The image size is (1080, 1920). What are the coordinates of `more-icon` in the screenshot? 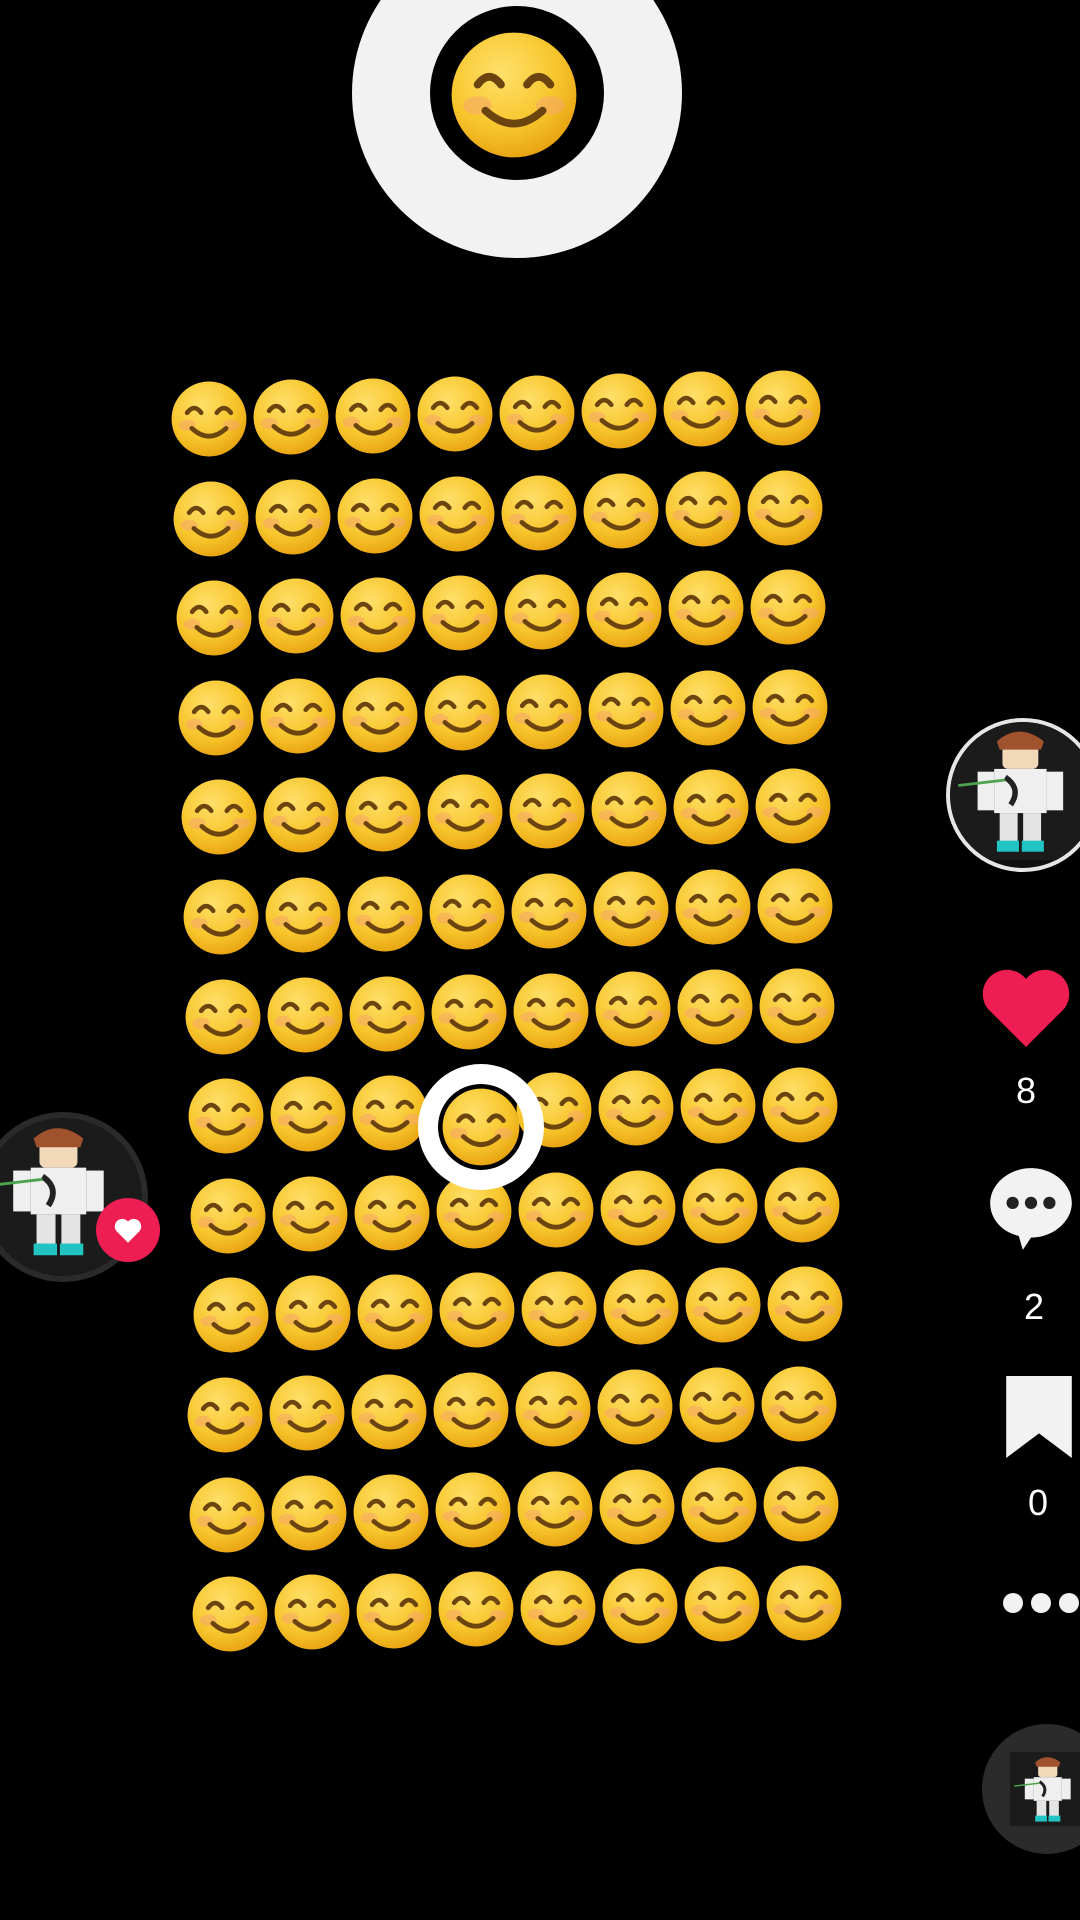 It's located at (1041, 1603).